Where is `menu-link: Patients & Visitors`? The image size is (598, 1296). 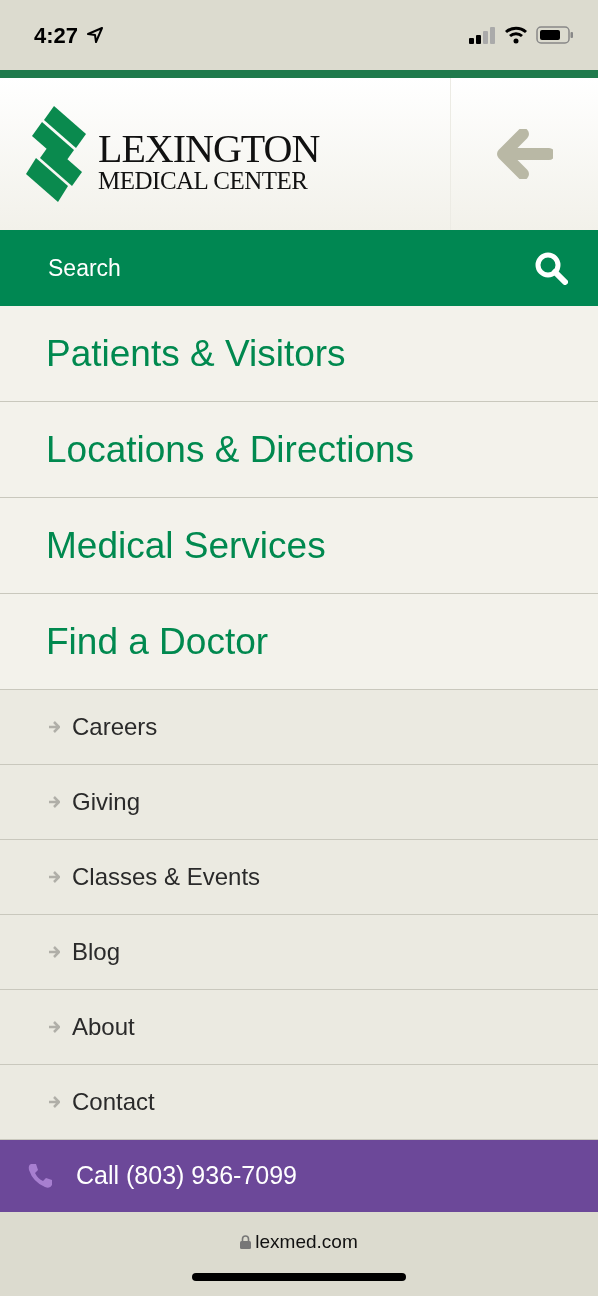 menu-link: Patients & Visitors is located at coordinates (299, 354).